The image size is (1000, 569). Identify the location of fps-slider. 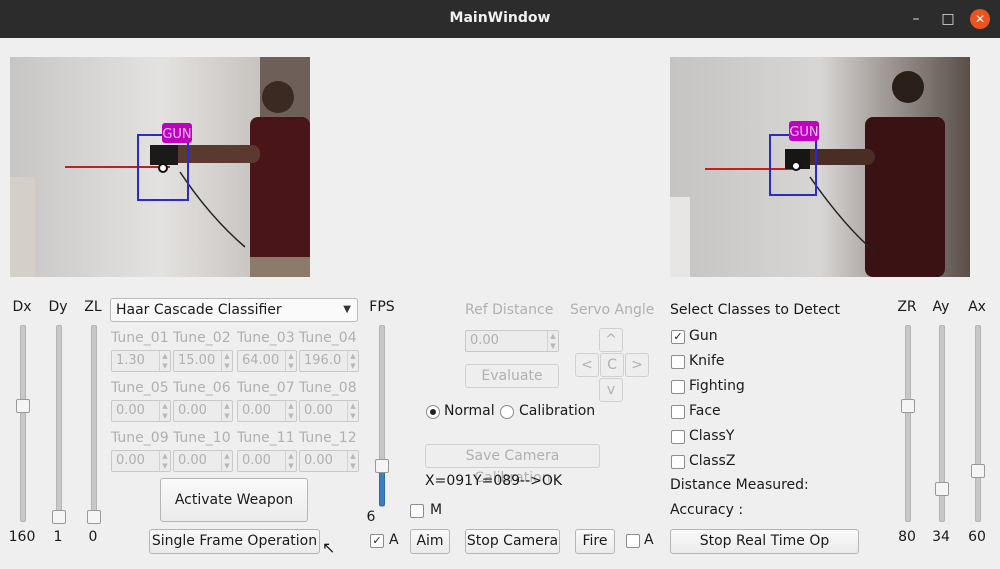
(382, 416).